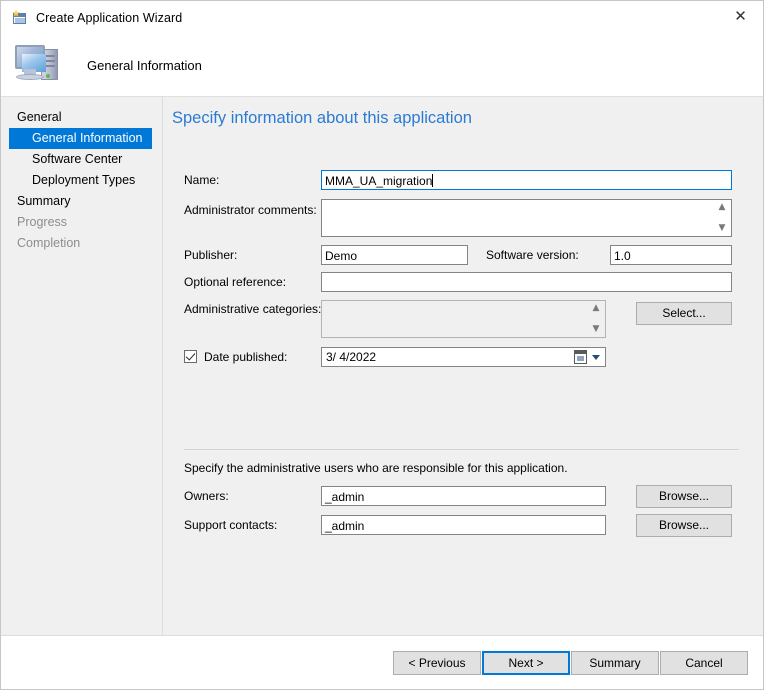 The image size is (764, 690). I want to click on administrator-comments-row: Administrator comments: ▲ ▼, so click(463, 221).